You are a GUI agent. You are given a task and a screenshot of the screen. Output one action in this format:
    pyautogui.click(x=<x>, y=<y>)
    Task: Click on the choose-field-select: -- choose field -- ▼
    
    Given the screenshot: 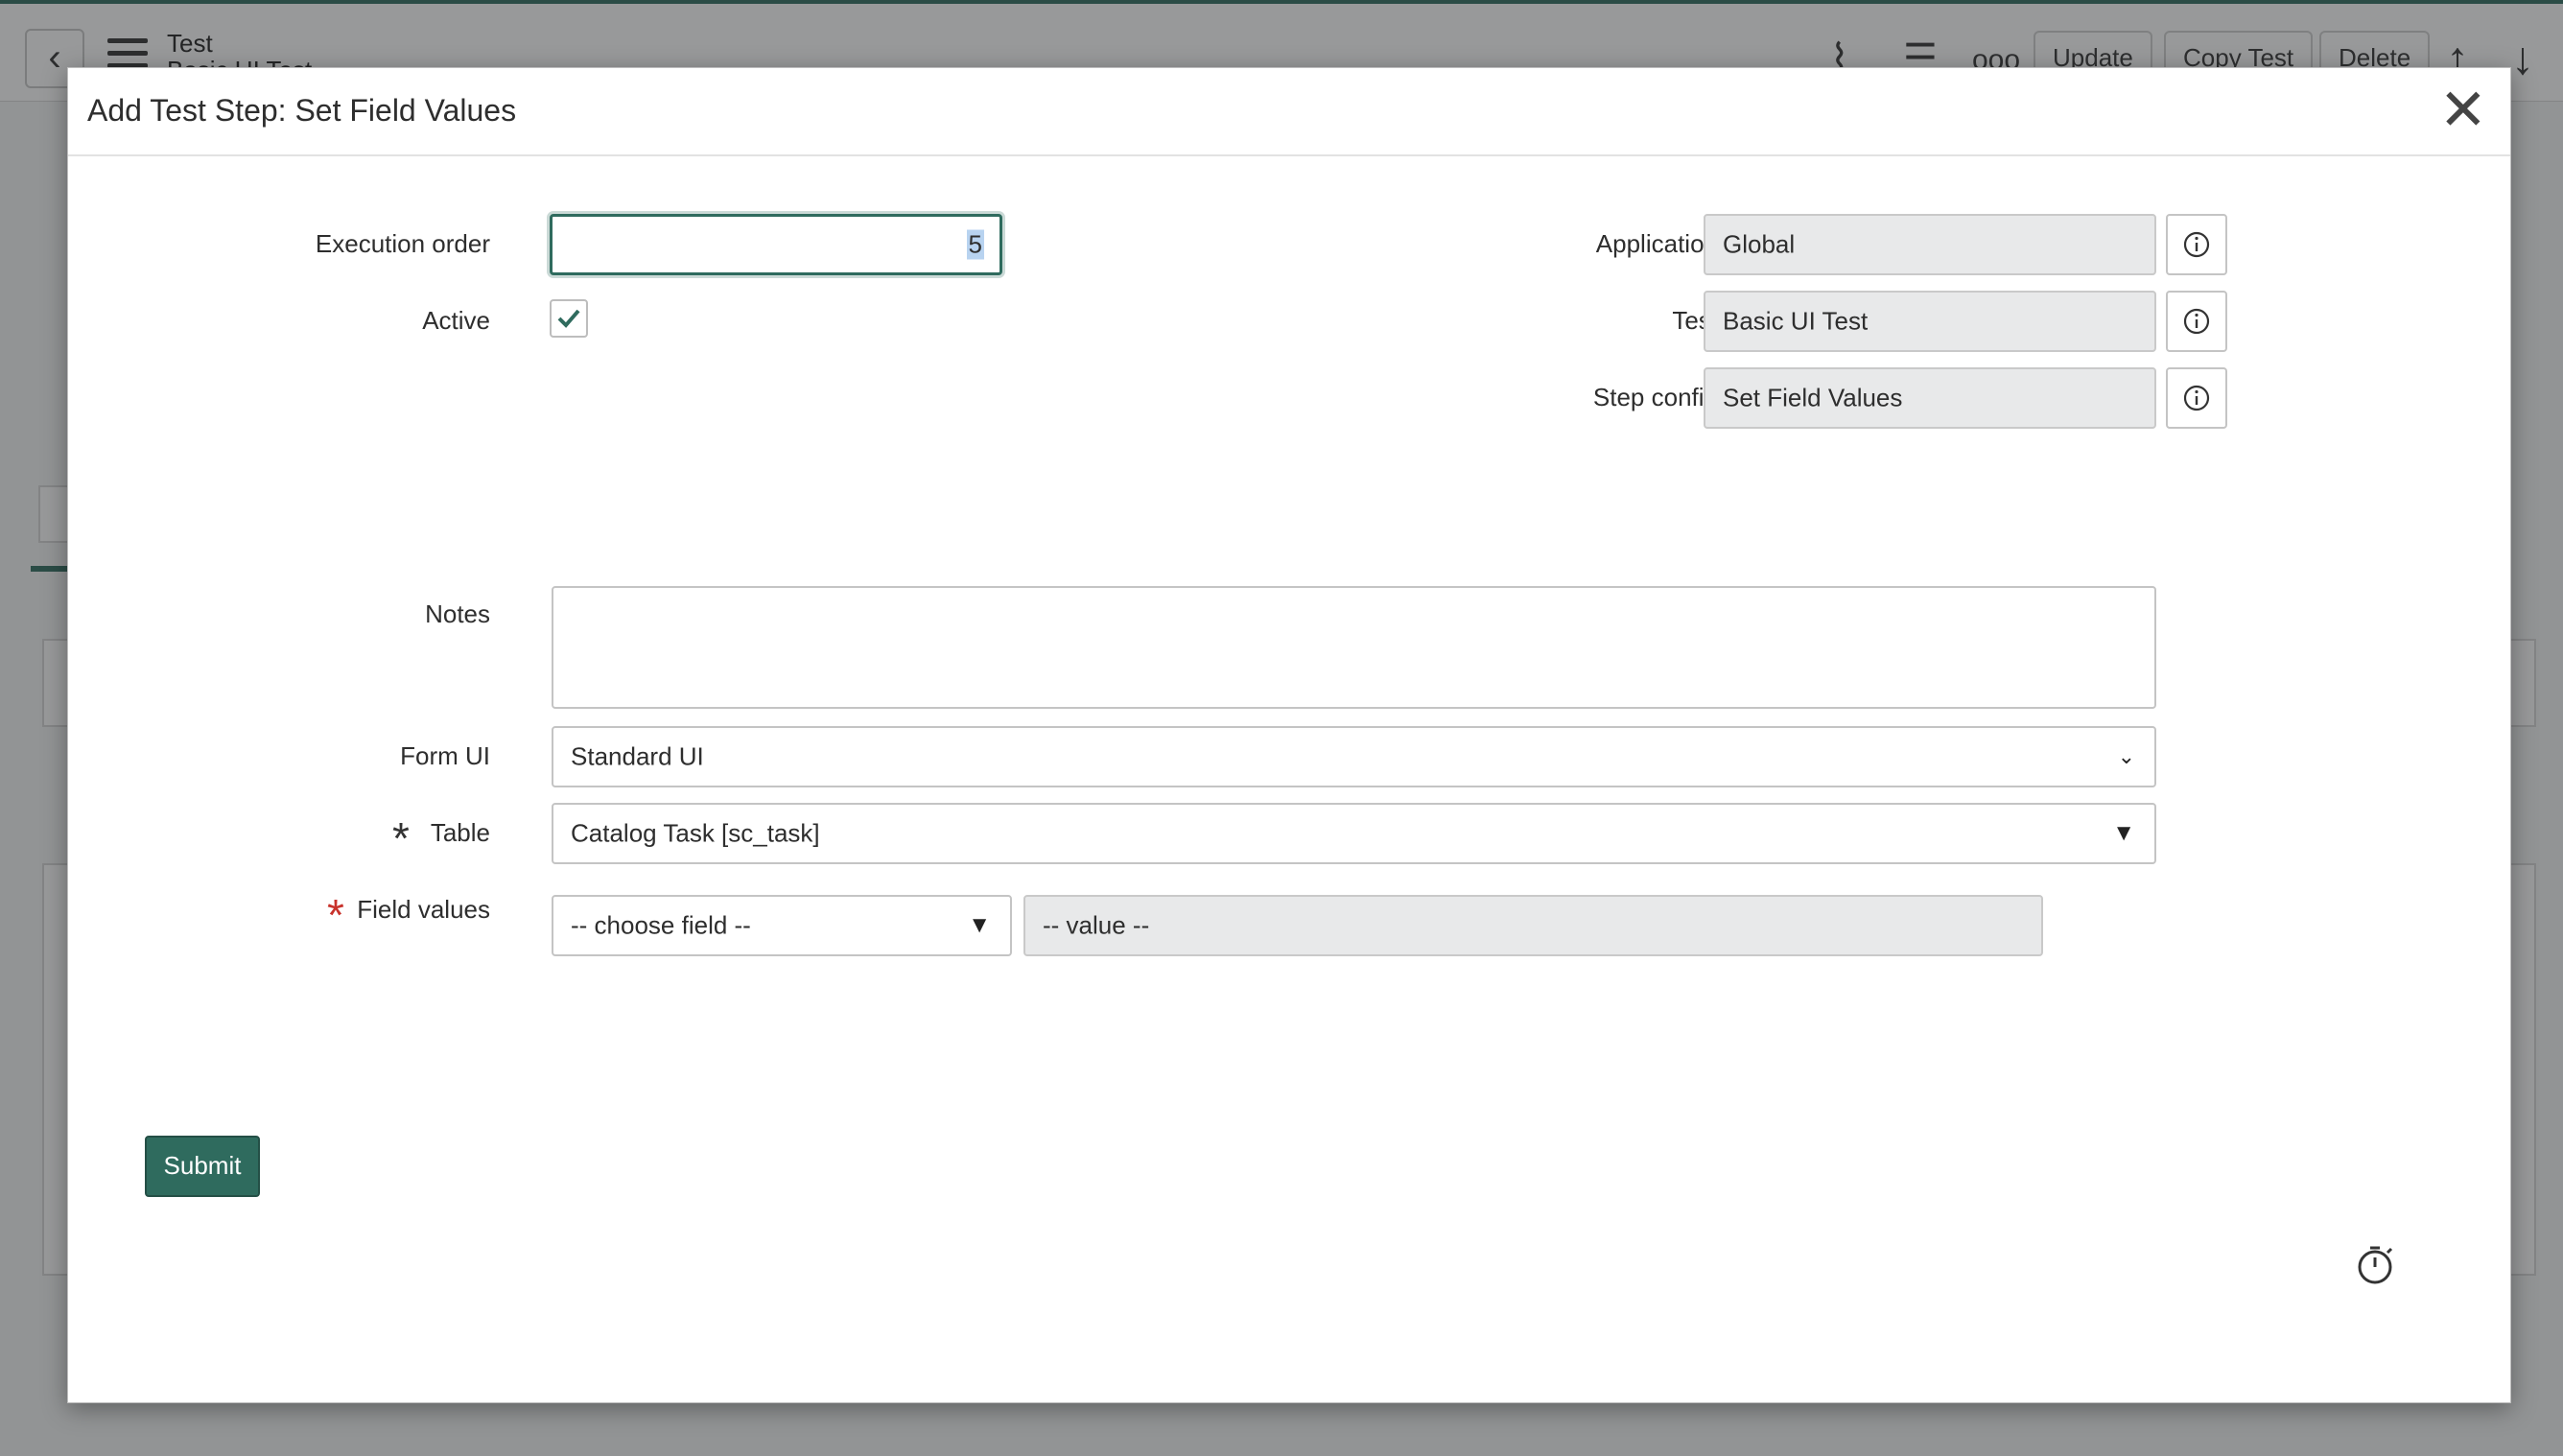 What is the action you would take?
    pyautogui.click(x=782, y=926)
    